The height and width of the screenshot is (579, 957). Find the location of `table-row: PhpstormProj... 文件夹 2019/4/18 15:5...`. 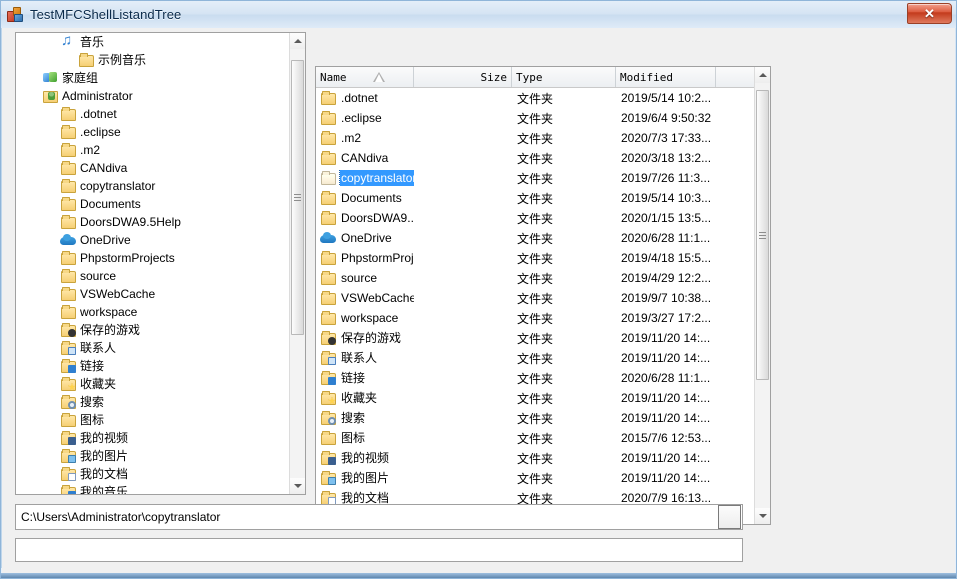

table-row: PhpstormProj... 文件夹 2019/4/18 15:5... is located at coordinates (535, 258).